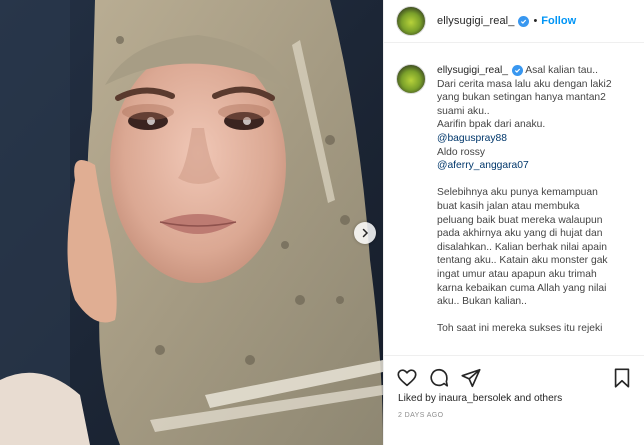  I want to click on share-icon, so click(471, 378).